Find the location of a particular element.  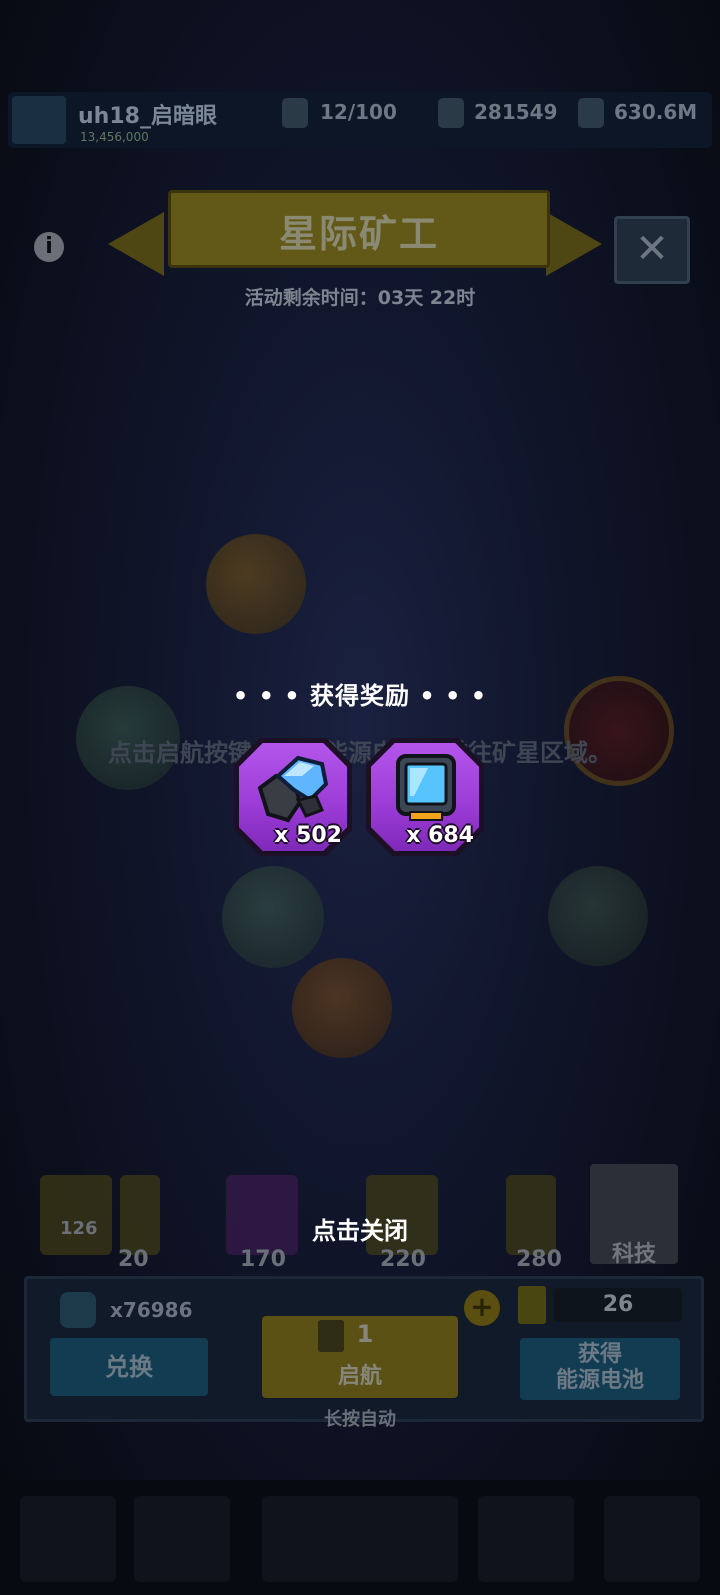

launch-label: 启航 is located at coordinates (359, 1376).